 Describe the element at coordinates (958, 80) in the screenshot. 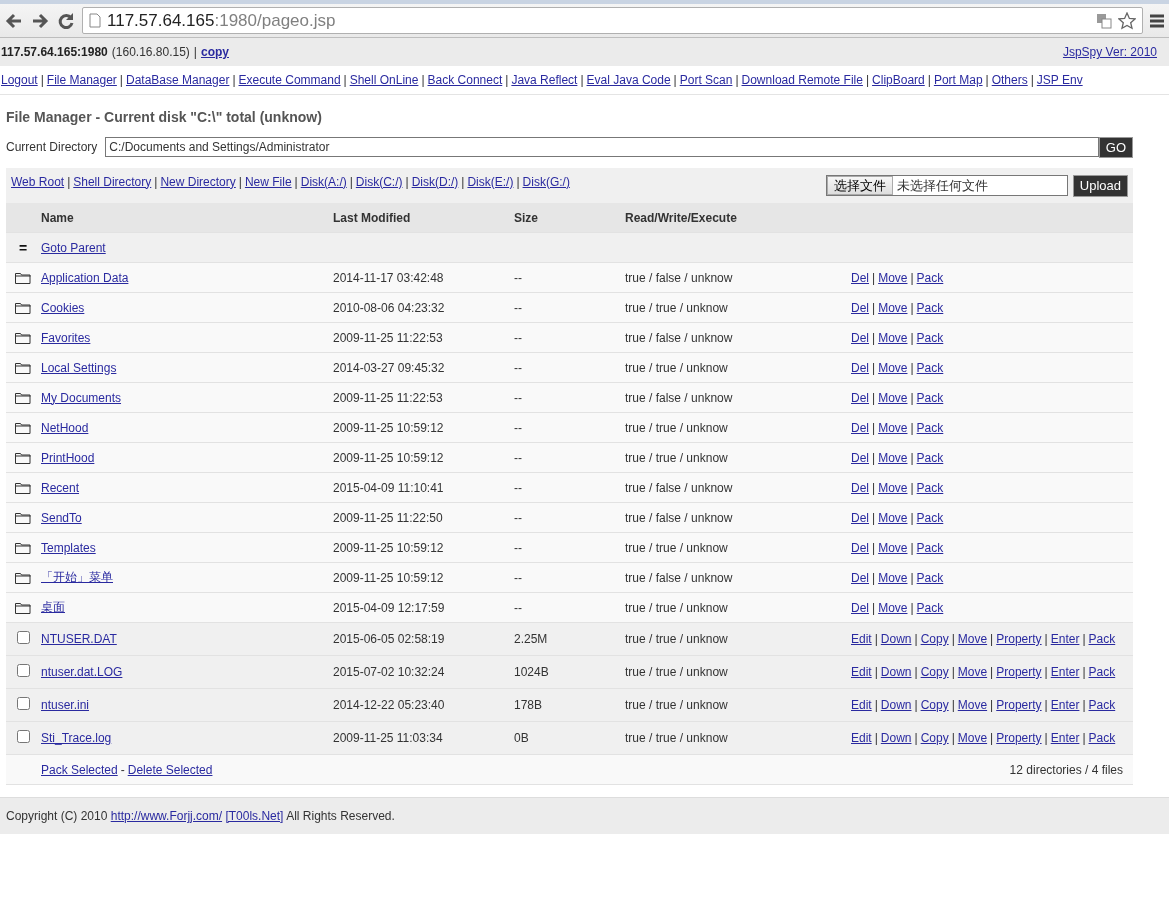

I see `nav-link: Port Map` at that location.